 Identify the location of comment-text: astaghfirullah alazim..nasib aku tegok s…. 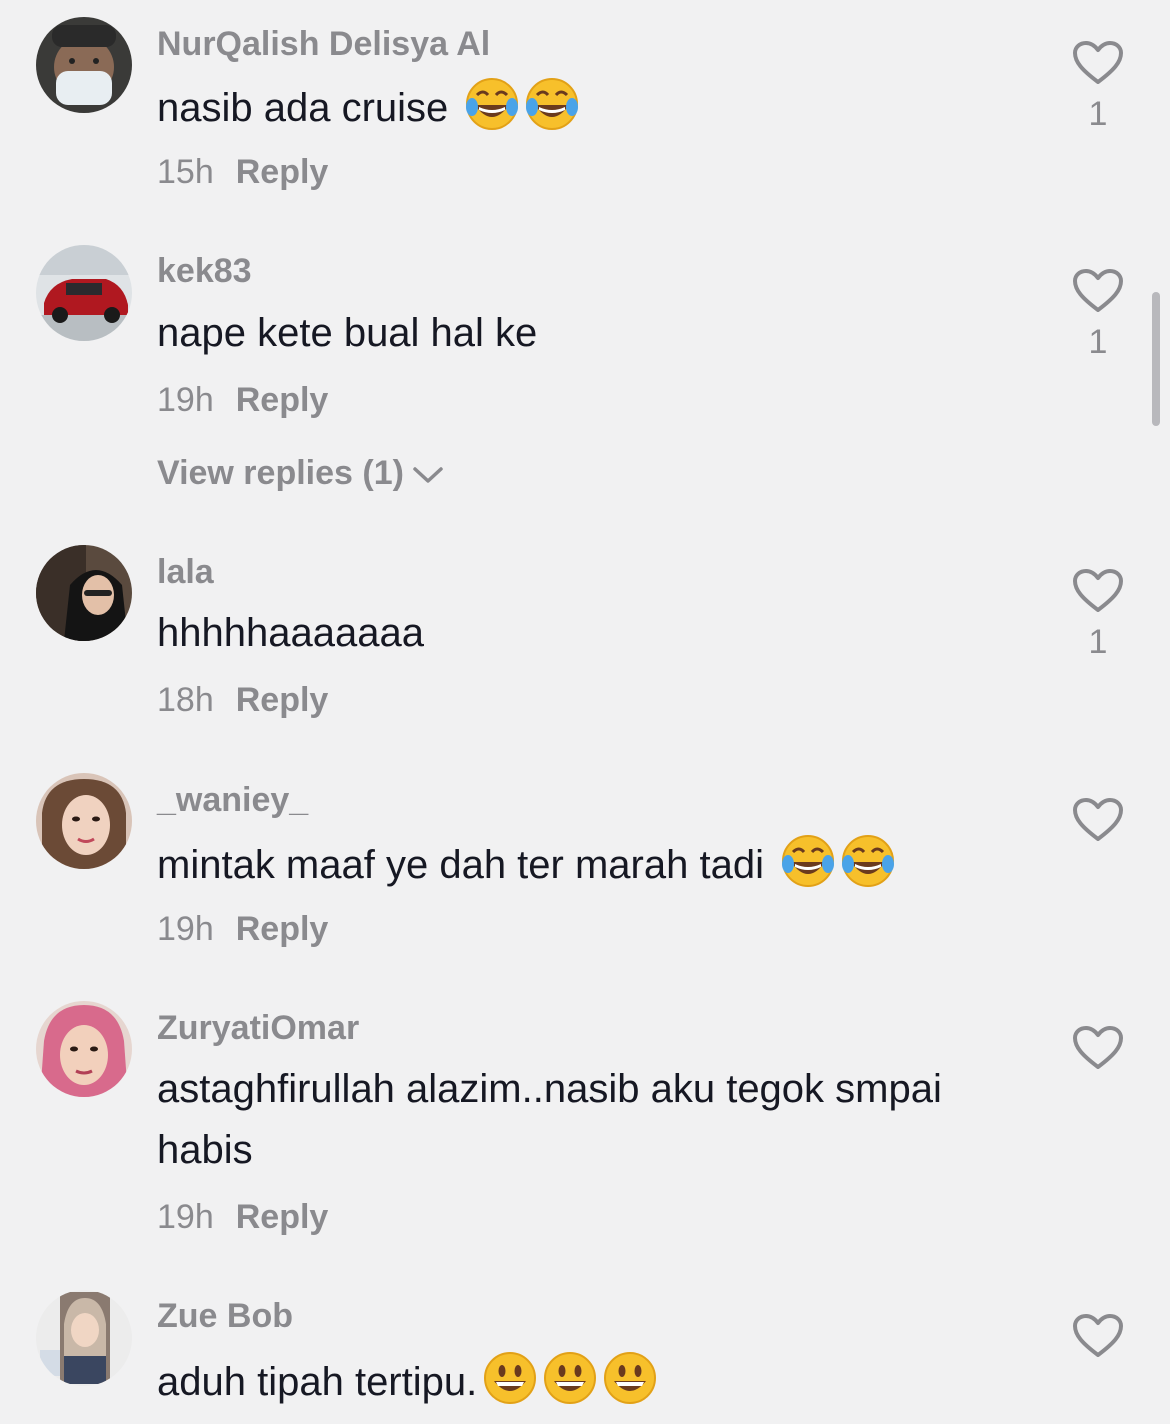
(587, 1120).